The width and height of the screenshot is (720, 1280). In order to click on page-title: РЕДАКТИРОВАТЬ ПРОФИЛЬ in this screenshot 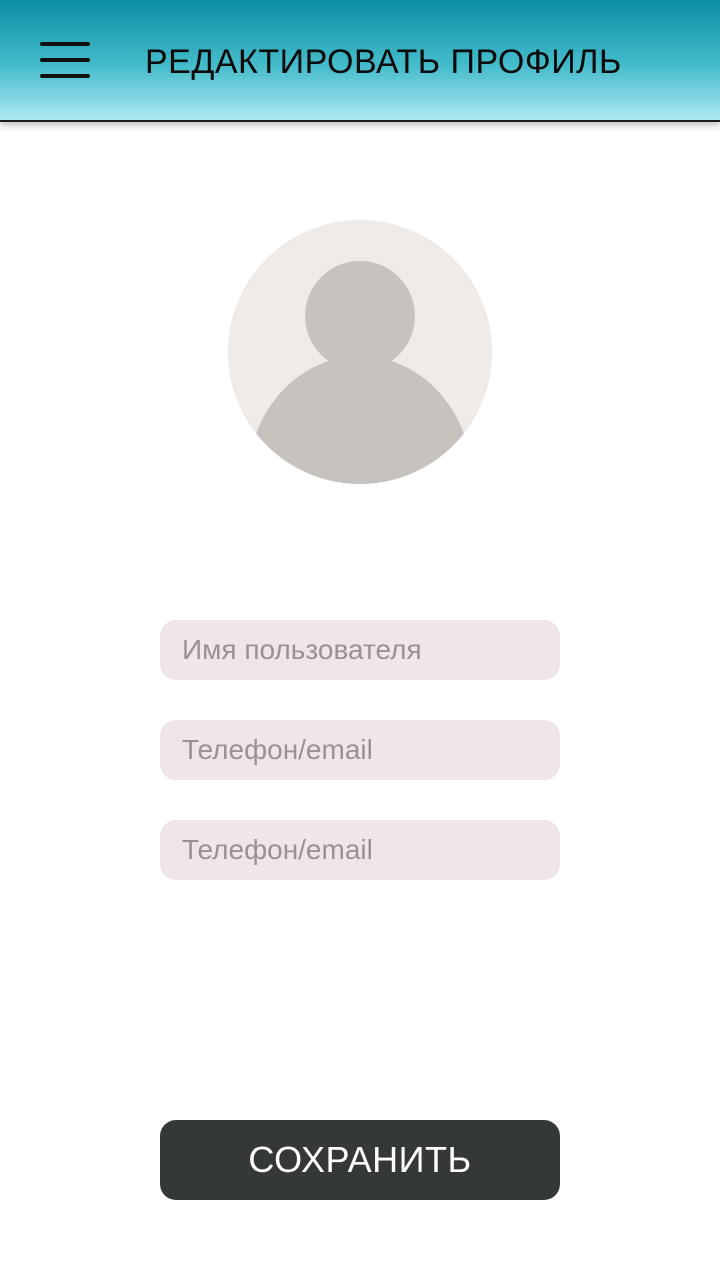, I will do `click(383, 62)`.